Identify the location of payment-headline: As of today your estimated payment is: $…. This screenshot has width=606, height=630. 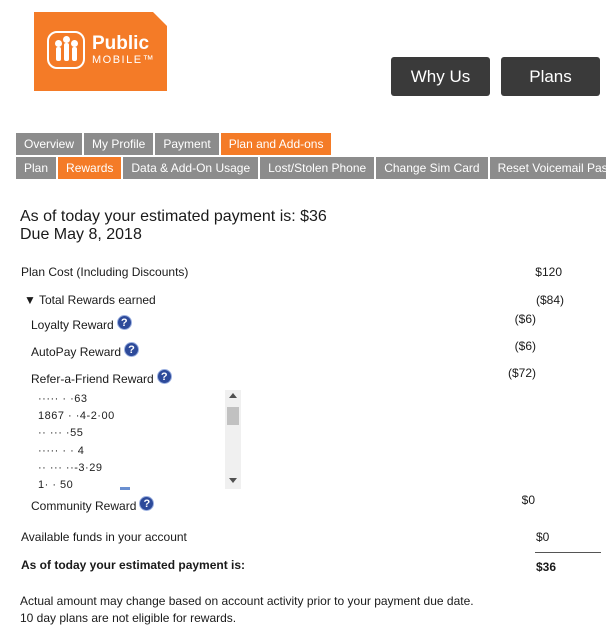
(173, 226).